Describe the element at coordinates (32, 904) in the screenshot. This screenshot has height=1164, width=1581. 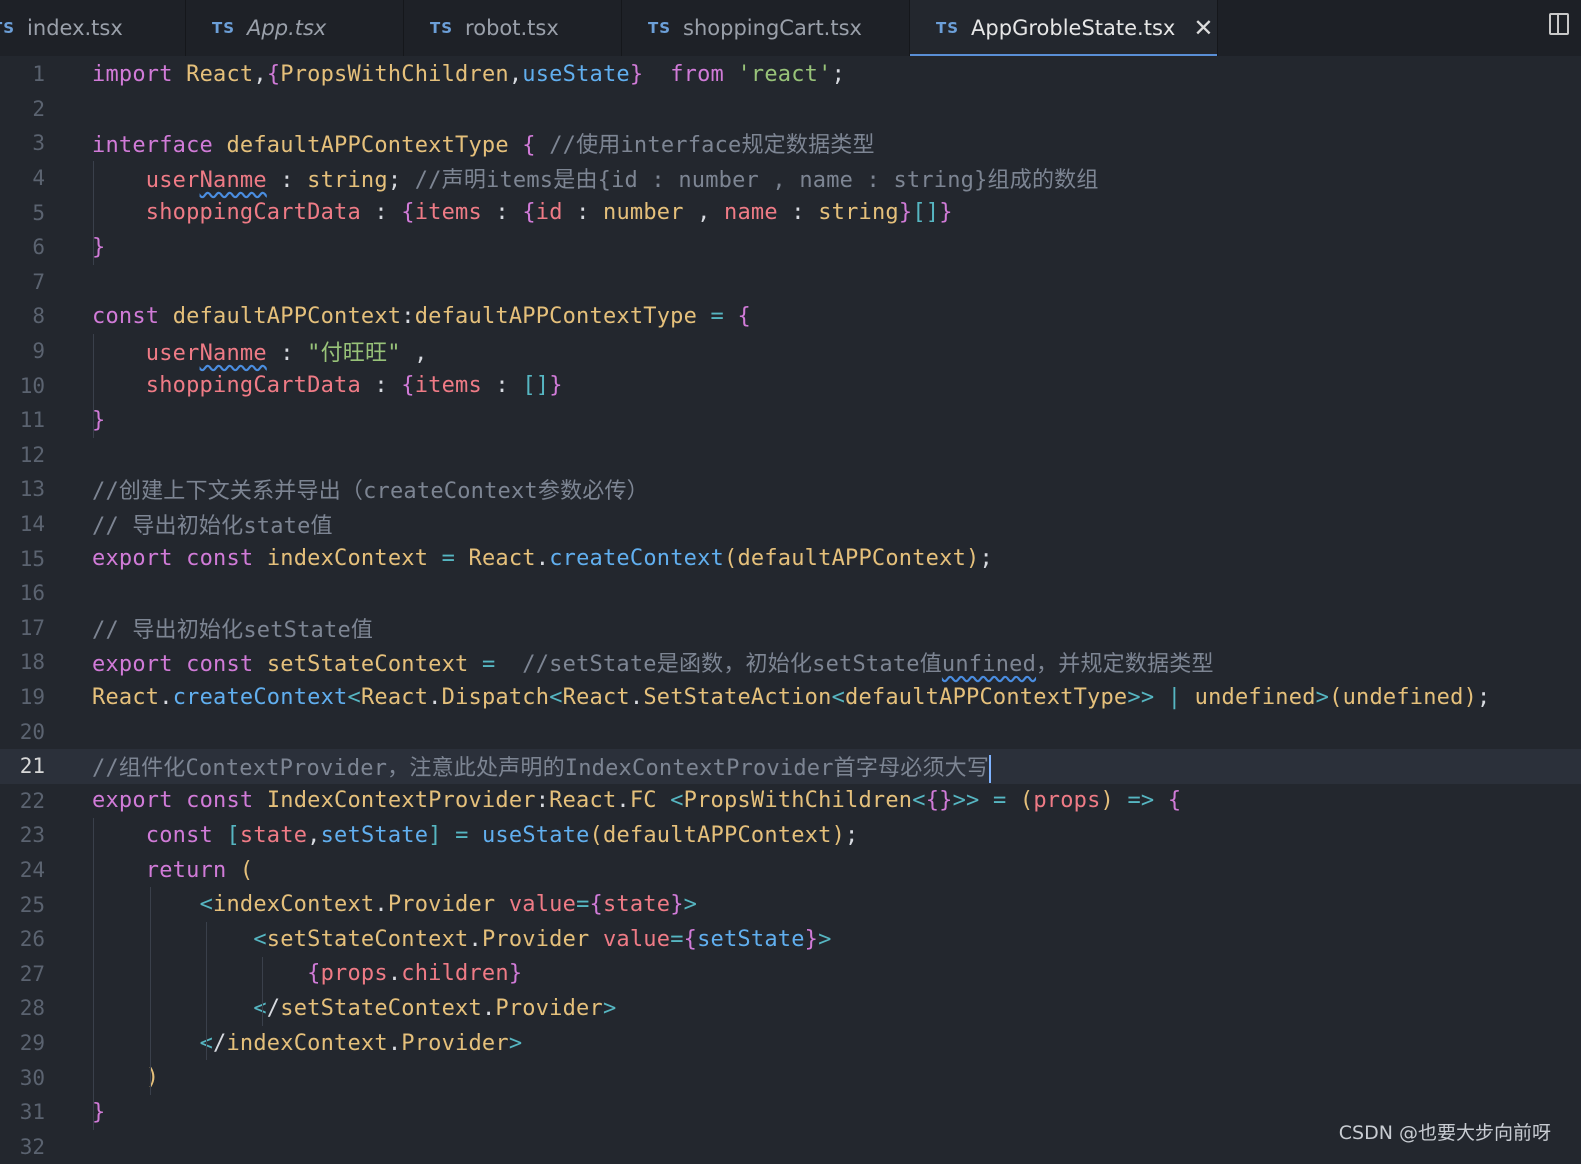
I see `line-number: 25` at that location.